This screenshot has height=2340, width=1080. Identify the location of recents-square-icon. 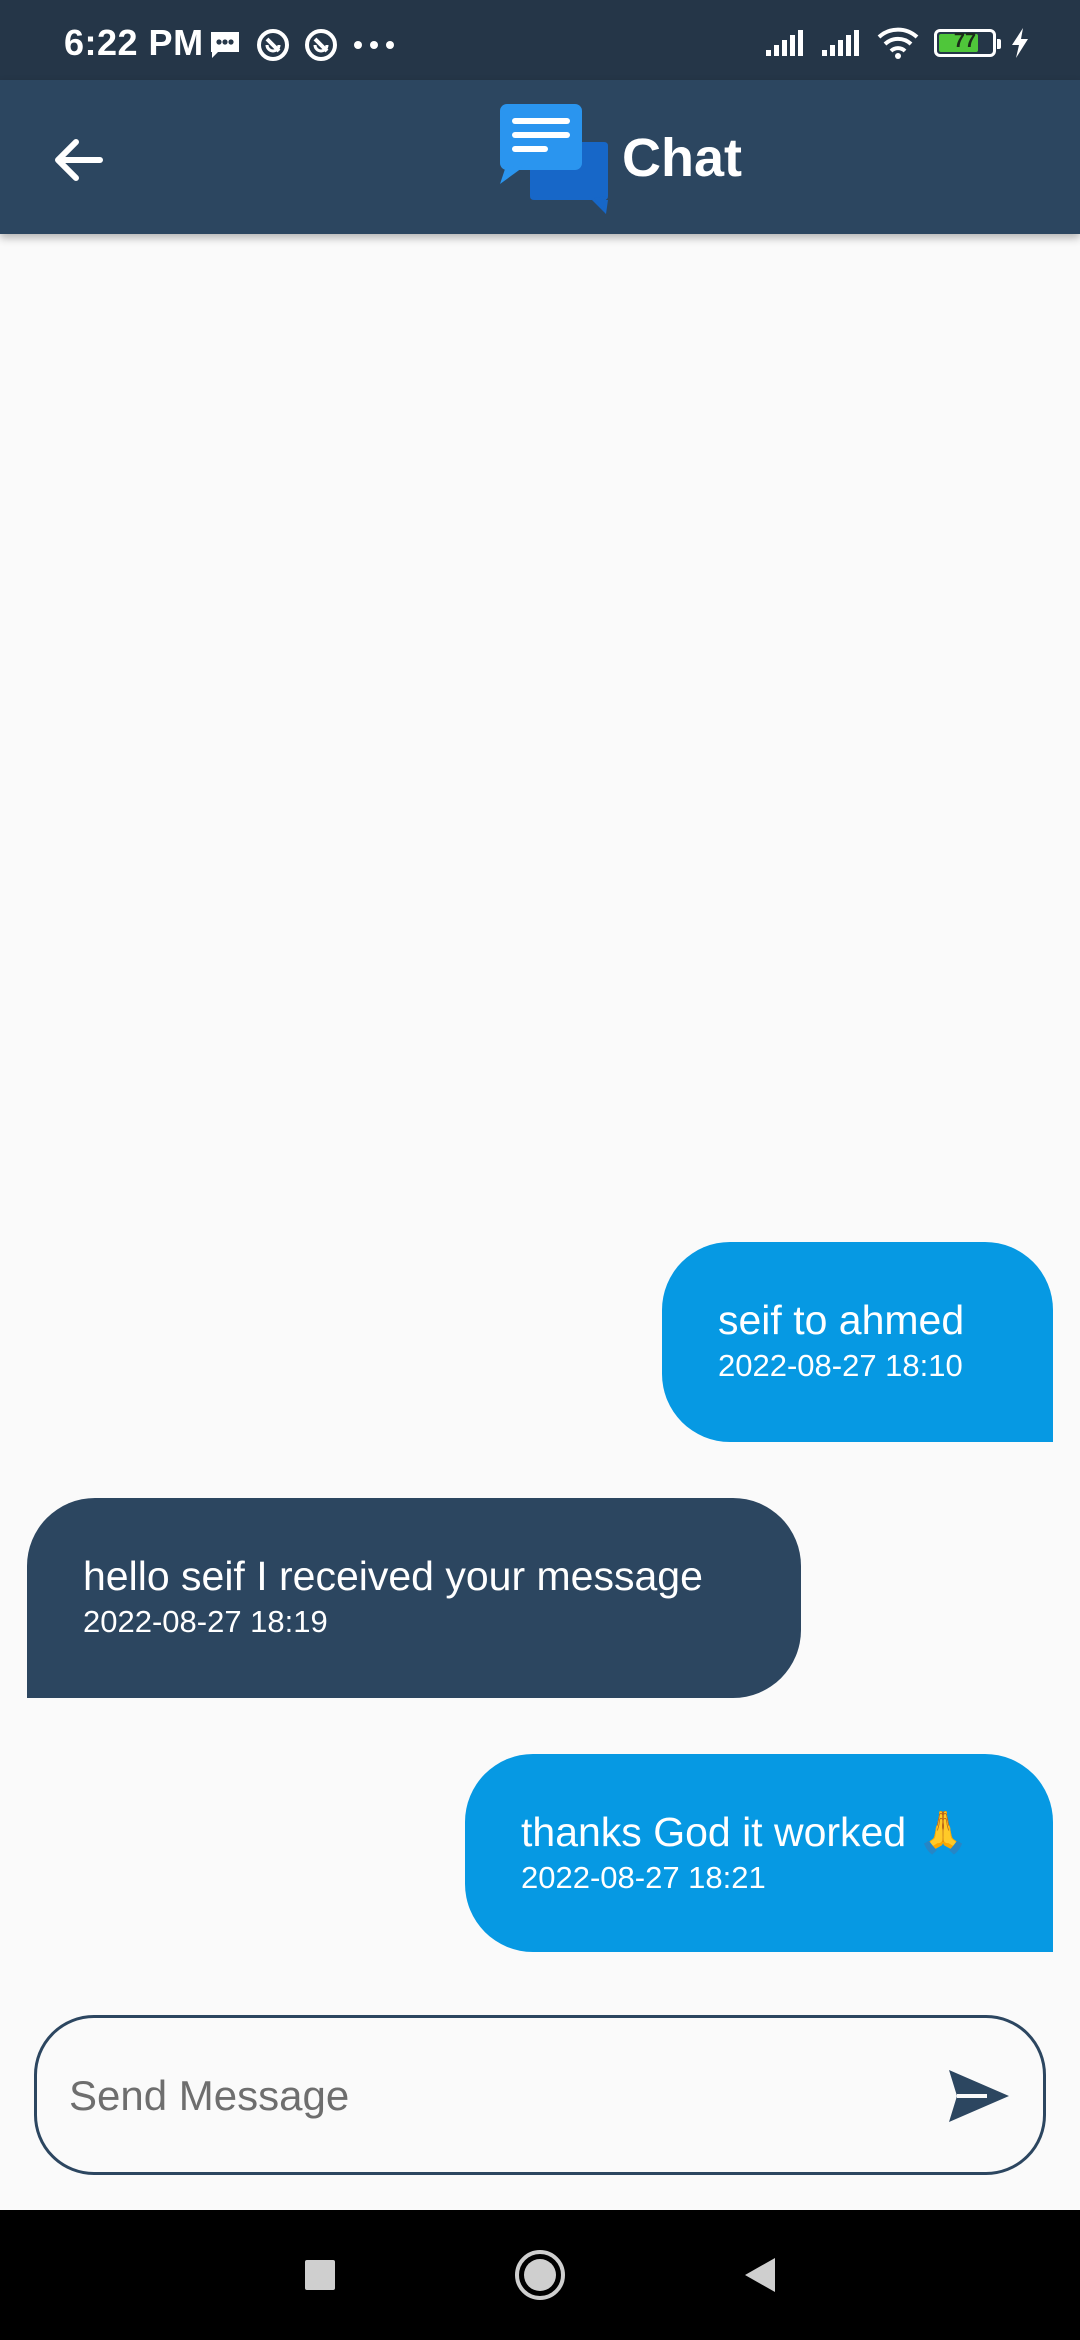
(320, 2275).